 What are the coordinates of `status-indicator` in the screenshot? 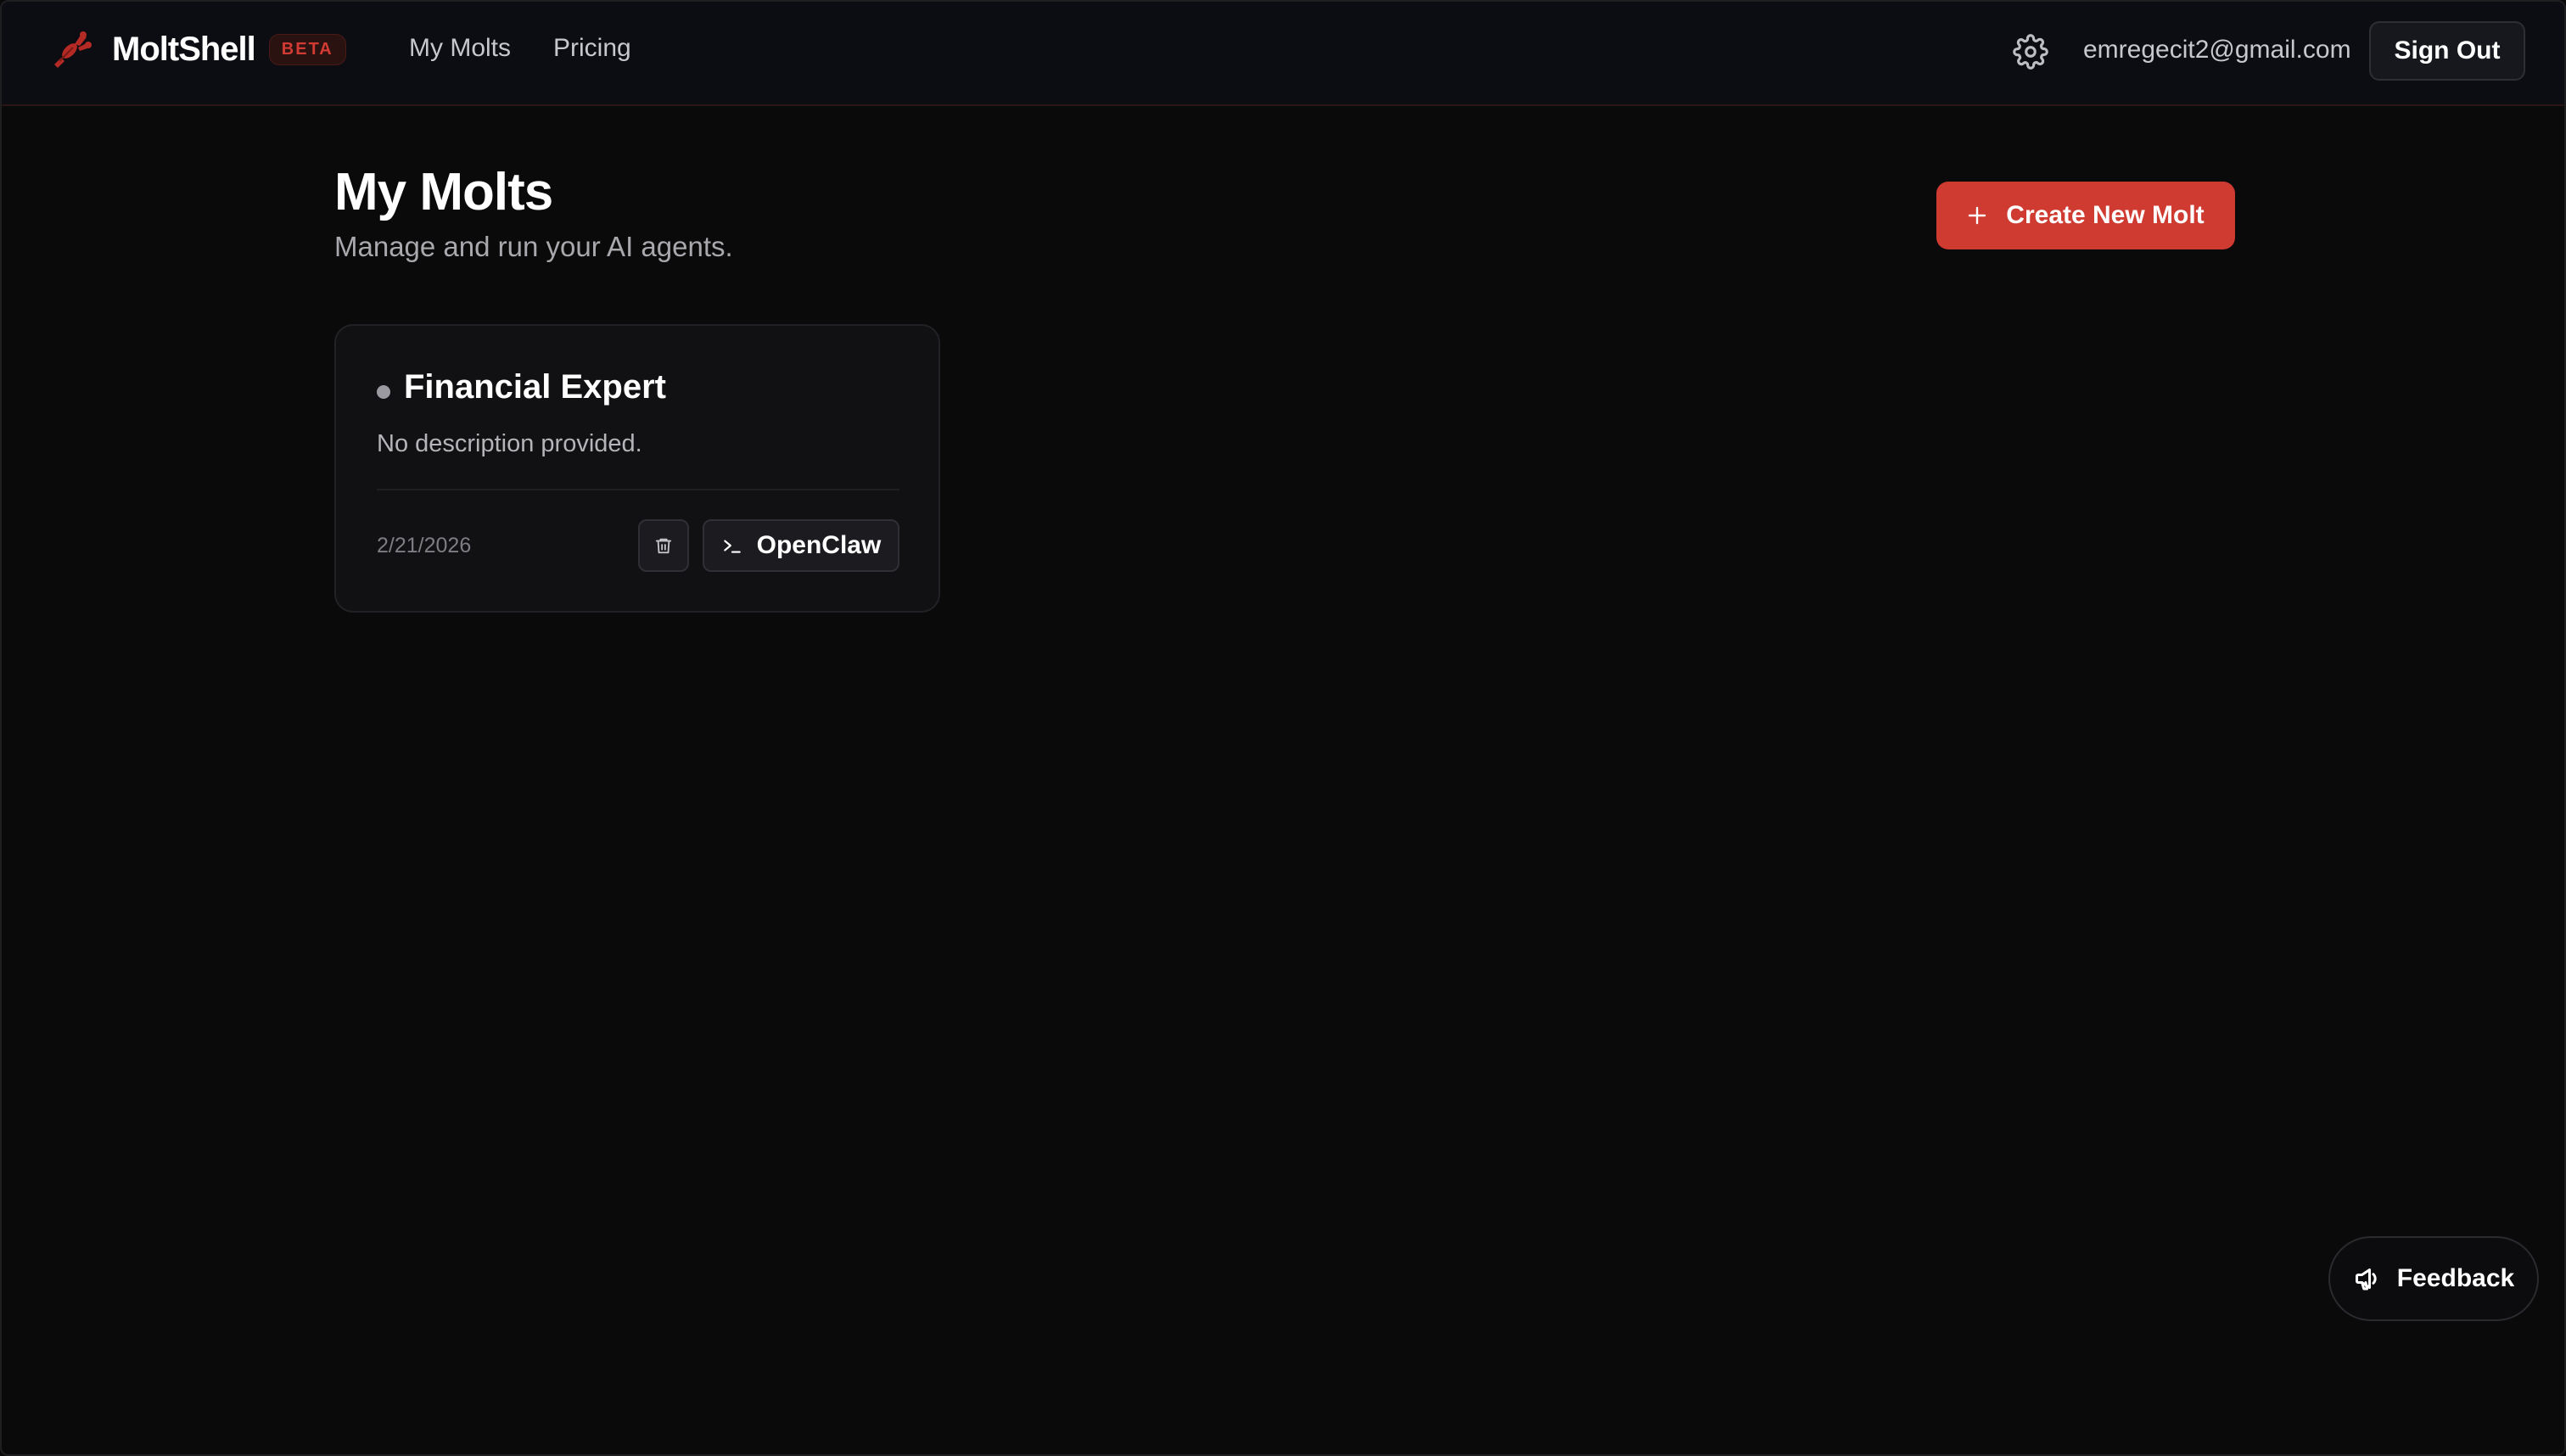 It's located at (383, 392).